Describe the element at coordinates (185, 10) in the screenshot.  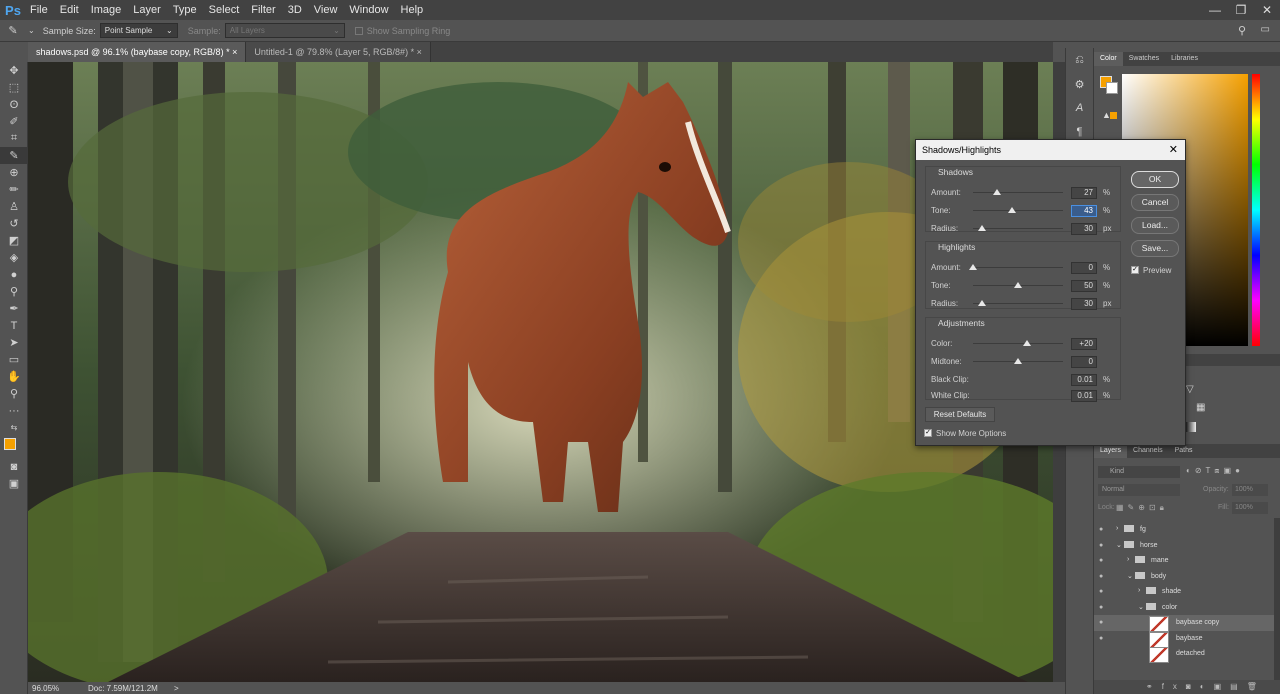
I see `menu-type: Type` at that location.